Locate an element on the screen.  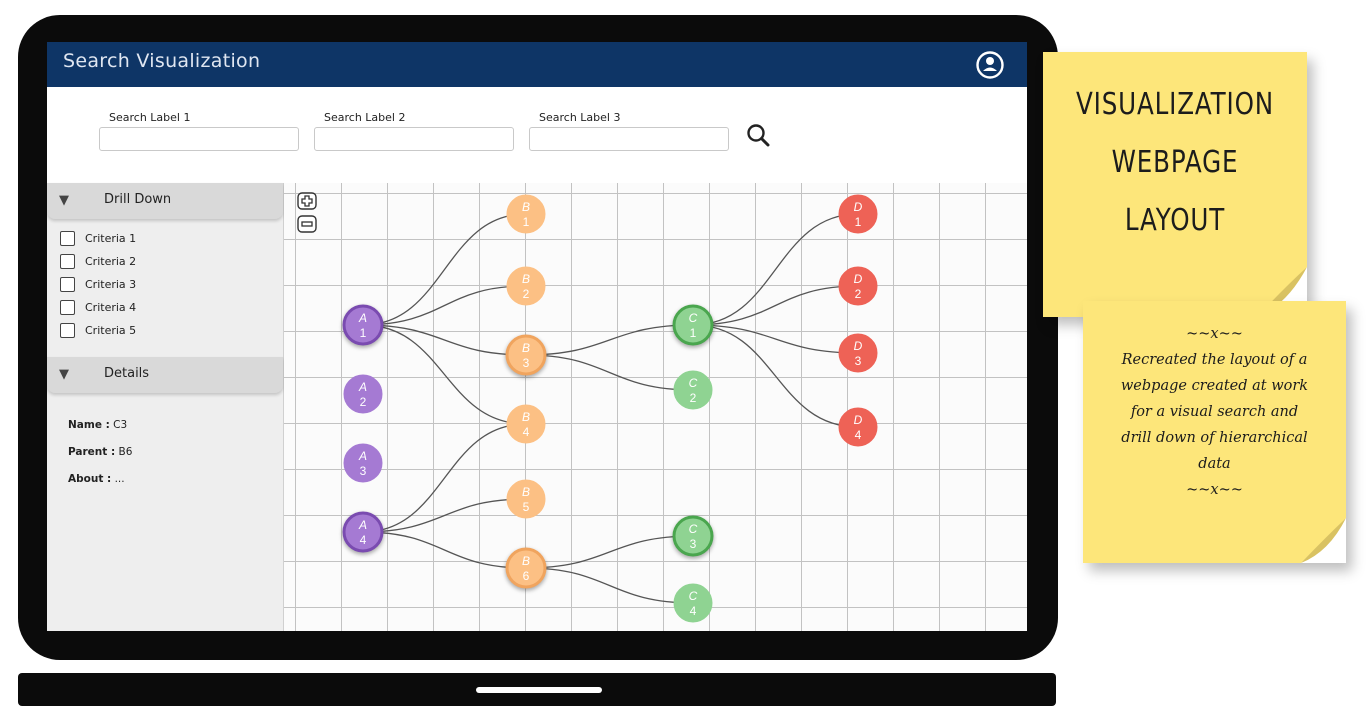
detail-name-value: C3 is located at coordinates (120, 425).